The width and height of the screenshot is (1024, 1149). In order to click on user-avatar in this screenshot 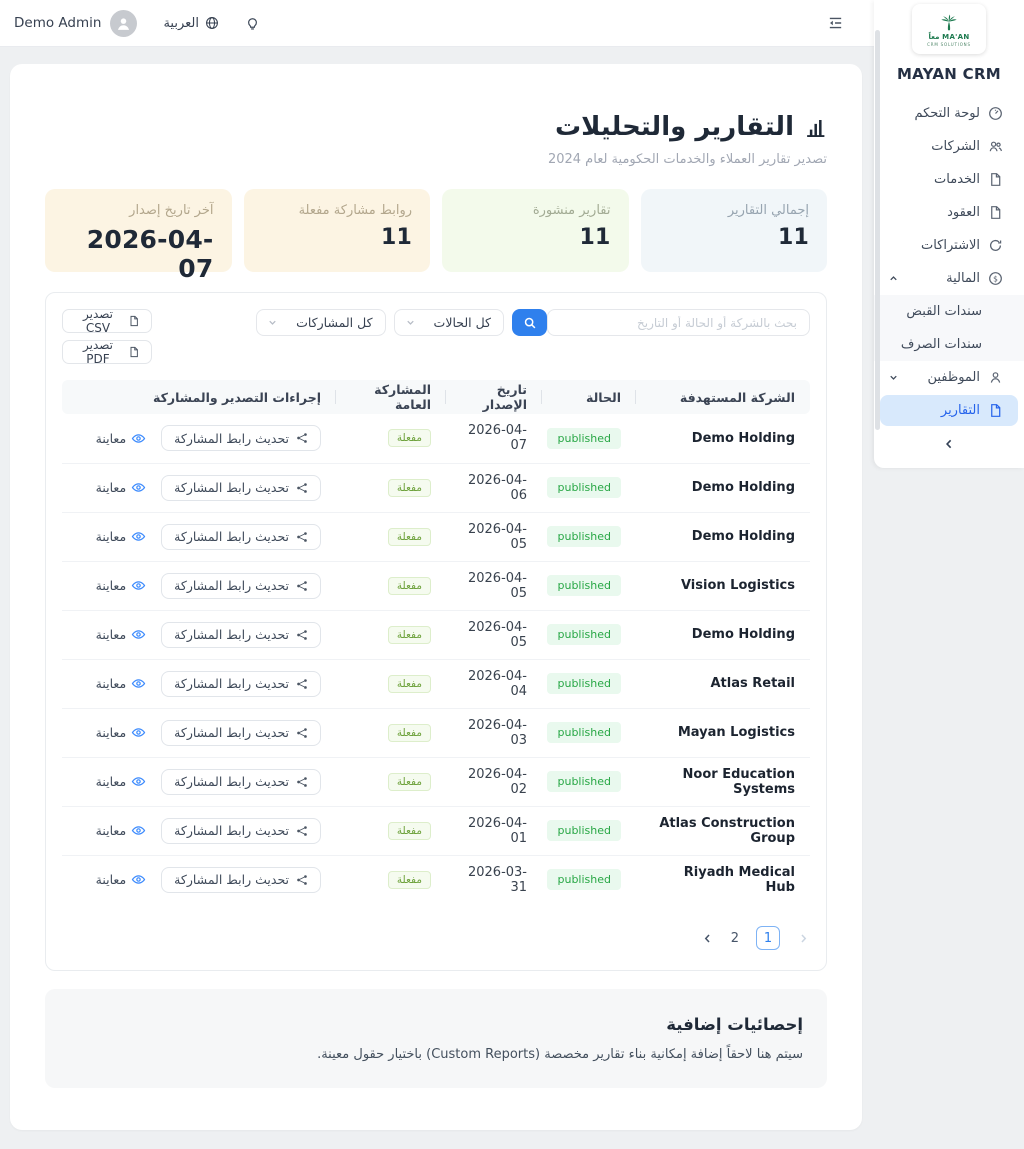, I will do `click(124, 23)`.